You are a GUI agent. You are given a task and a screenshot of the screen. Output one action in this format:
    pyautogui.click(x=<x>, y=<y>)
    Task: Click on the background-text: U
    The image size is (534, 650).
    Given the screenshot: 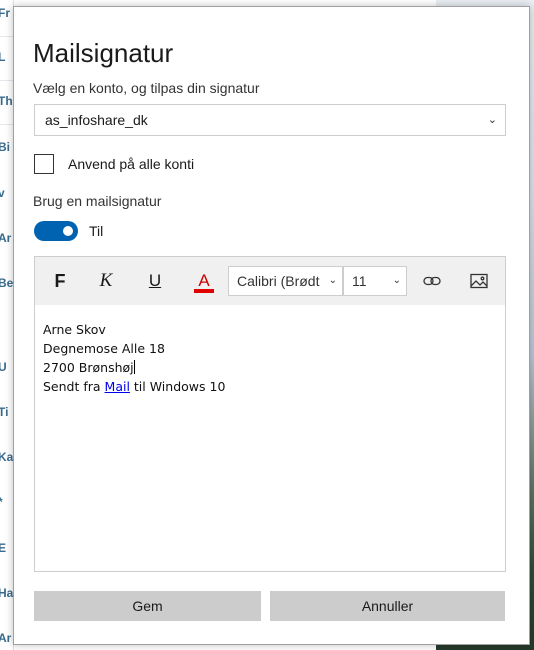 What is the action you would take?
    pyautogui.click(x=3, y=367)
    